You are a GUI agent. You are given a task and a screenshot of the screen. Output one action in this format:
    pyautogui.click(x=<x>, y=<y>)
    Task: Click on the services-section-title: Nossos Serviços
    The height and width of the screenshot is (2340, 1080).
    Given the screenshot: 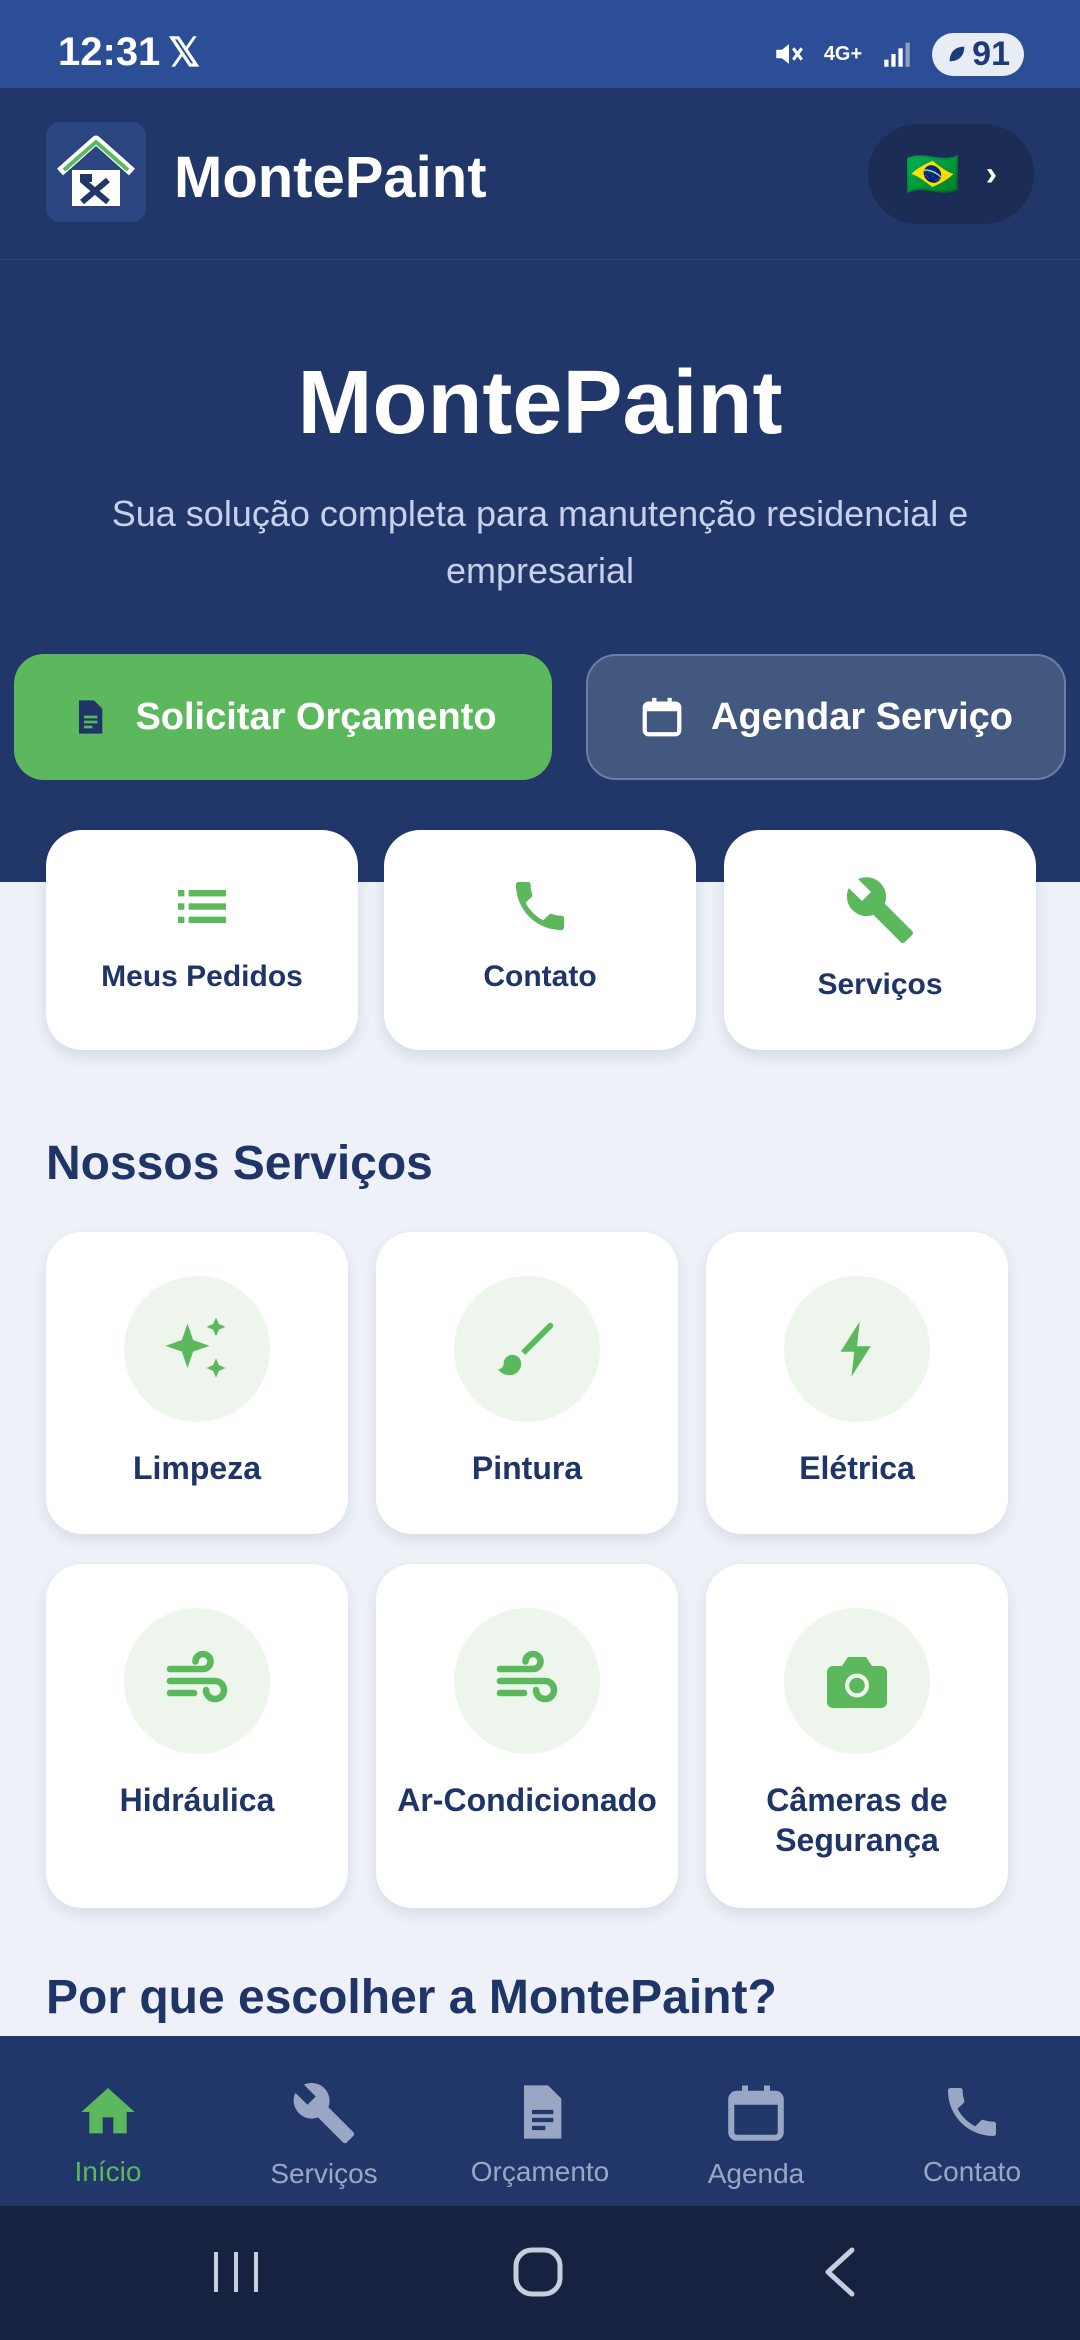 What is the action you would take?
    pyautogui.click(x=239, y=1163)
    